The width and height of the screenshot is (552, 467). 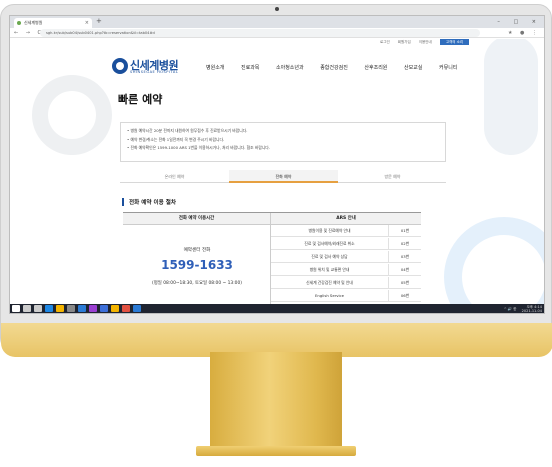 What do you see at coordinates (330, 296) in the screenshot?
I see `ars-label: English Service` at bounding box center [330, 296].